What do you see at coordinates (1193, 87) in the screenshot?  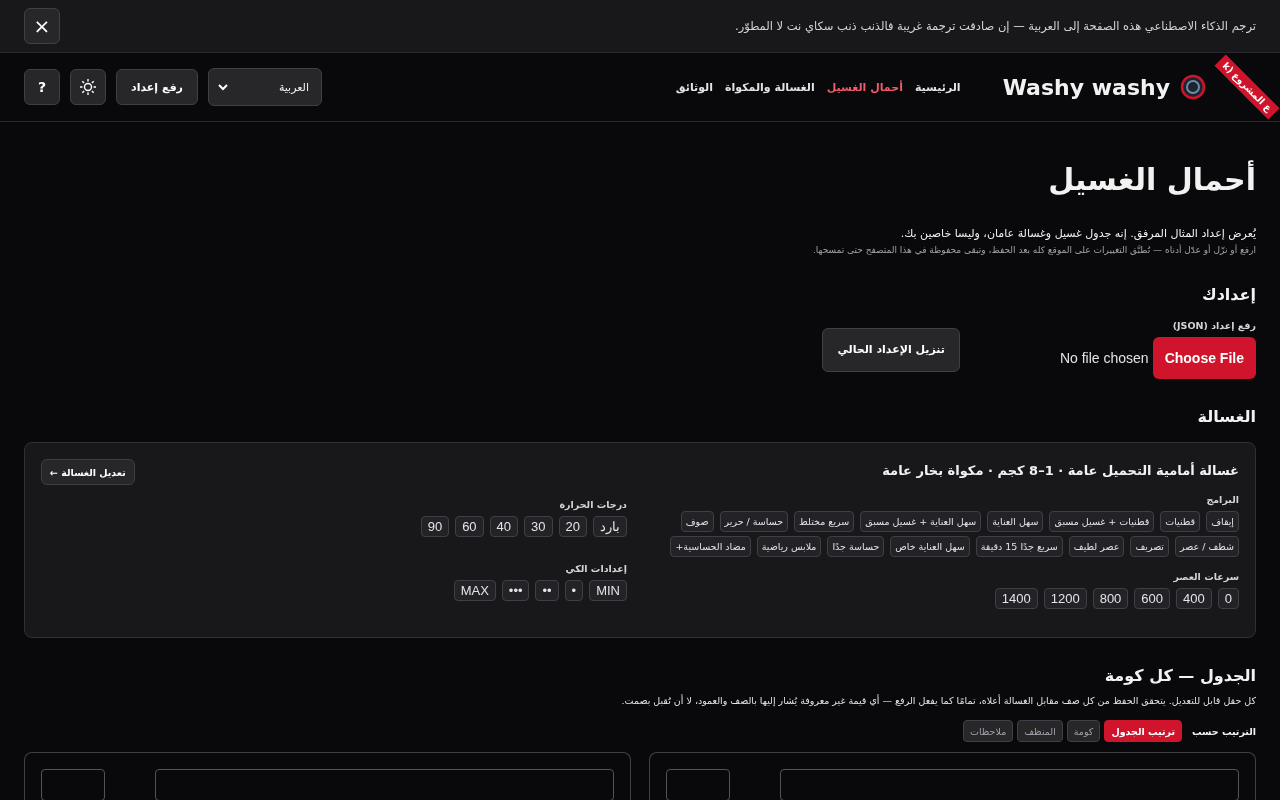 I see `washer-drum-icon` at bounding box center [1193, 87].